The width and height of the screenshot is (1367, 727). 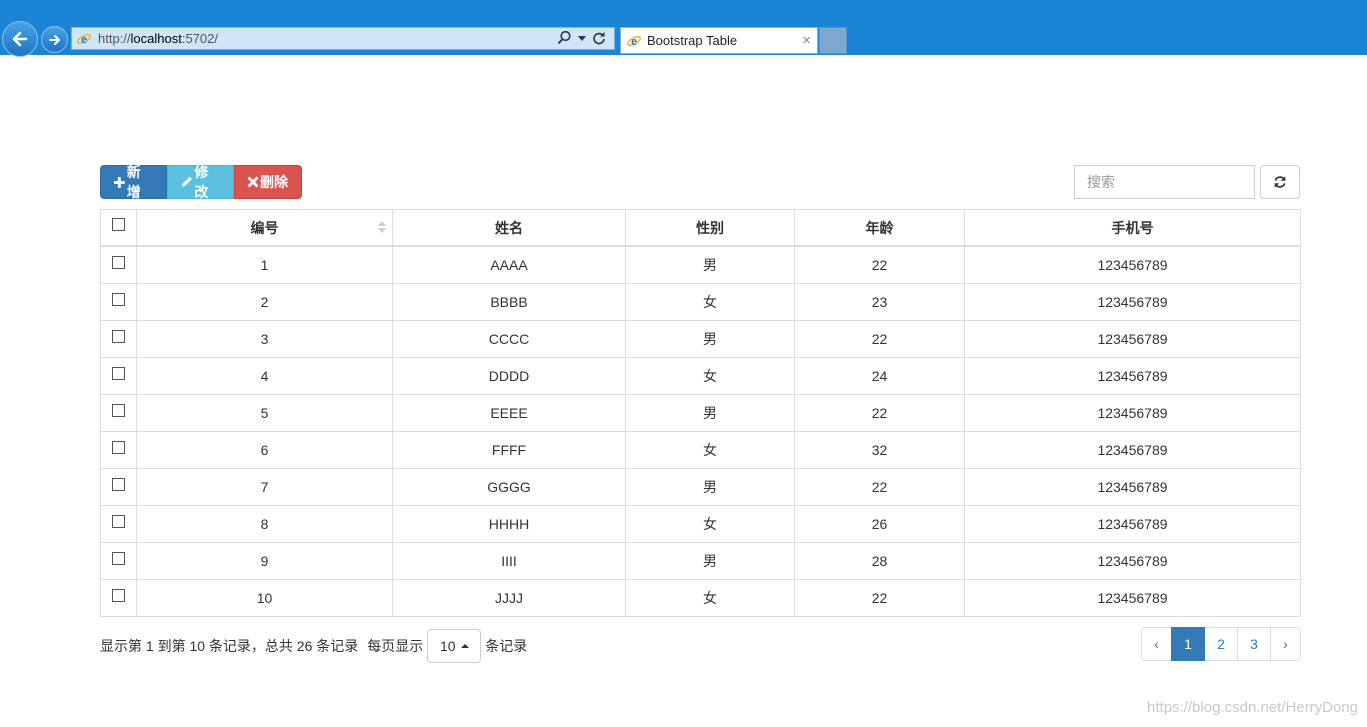 I want to click on column-header-phone: 手机号, so click(x=1132, y=228).